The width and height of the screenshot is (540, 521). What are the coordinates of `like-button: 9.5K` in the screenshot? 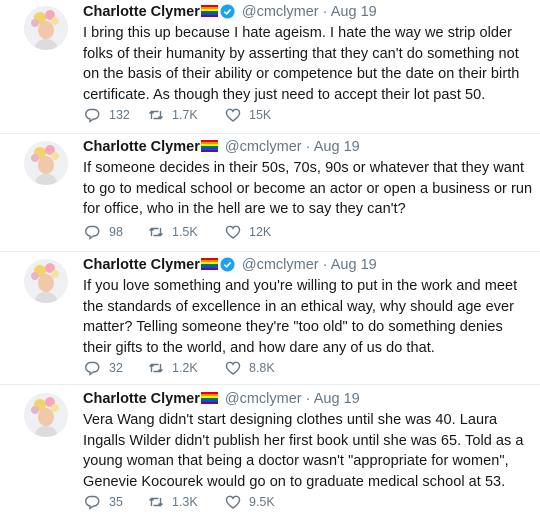 It's located at (250, 502).